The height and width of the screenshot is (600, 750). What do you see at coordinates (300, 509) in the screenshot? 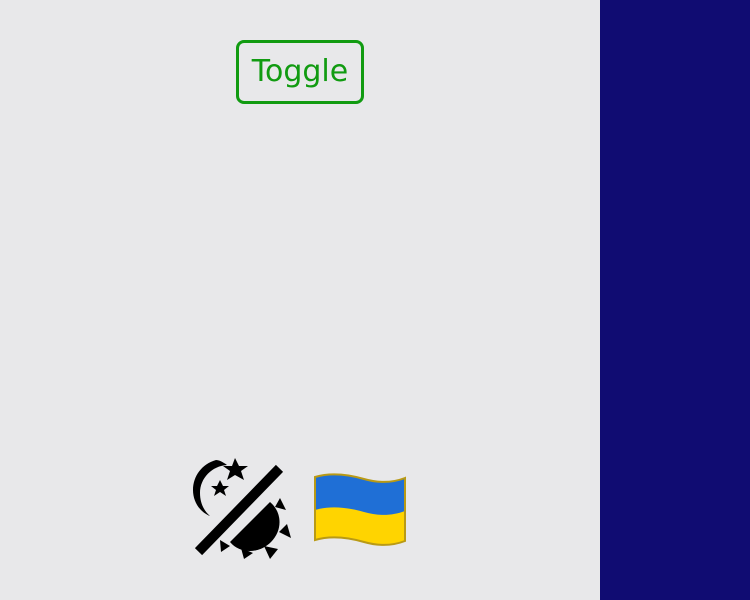
I see `icon-row` at bounding box center [300, 509].